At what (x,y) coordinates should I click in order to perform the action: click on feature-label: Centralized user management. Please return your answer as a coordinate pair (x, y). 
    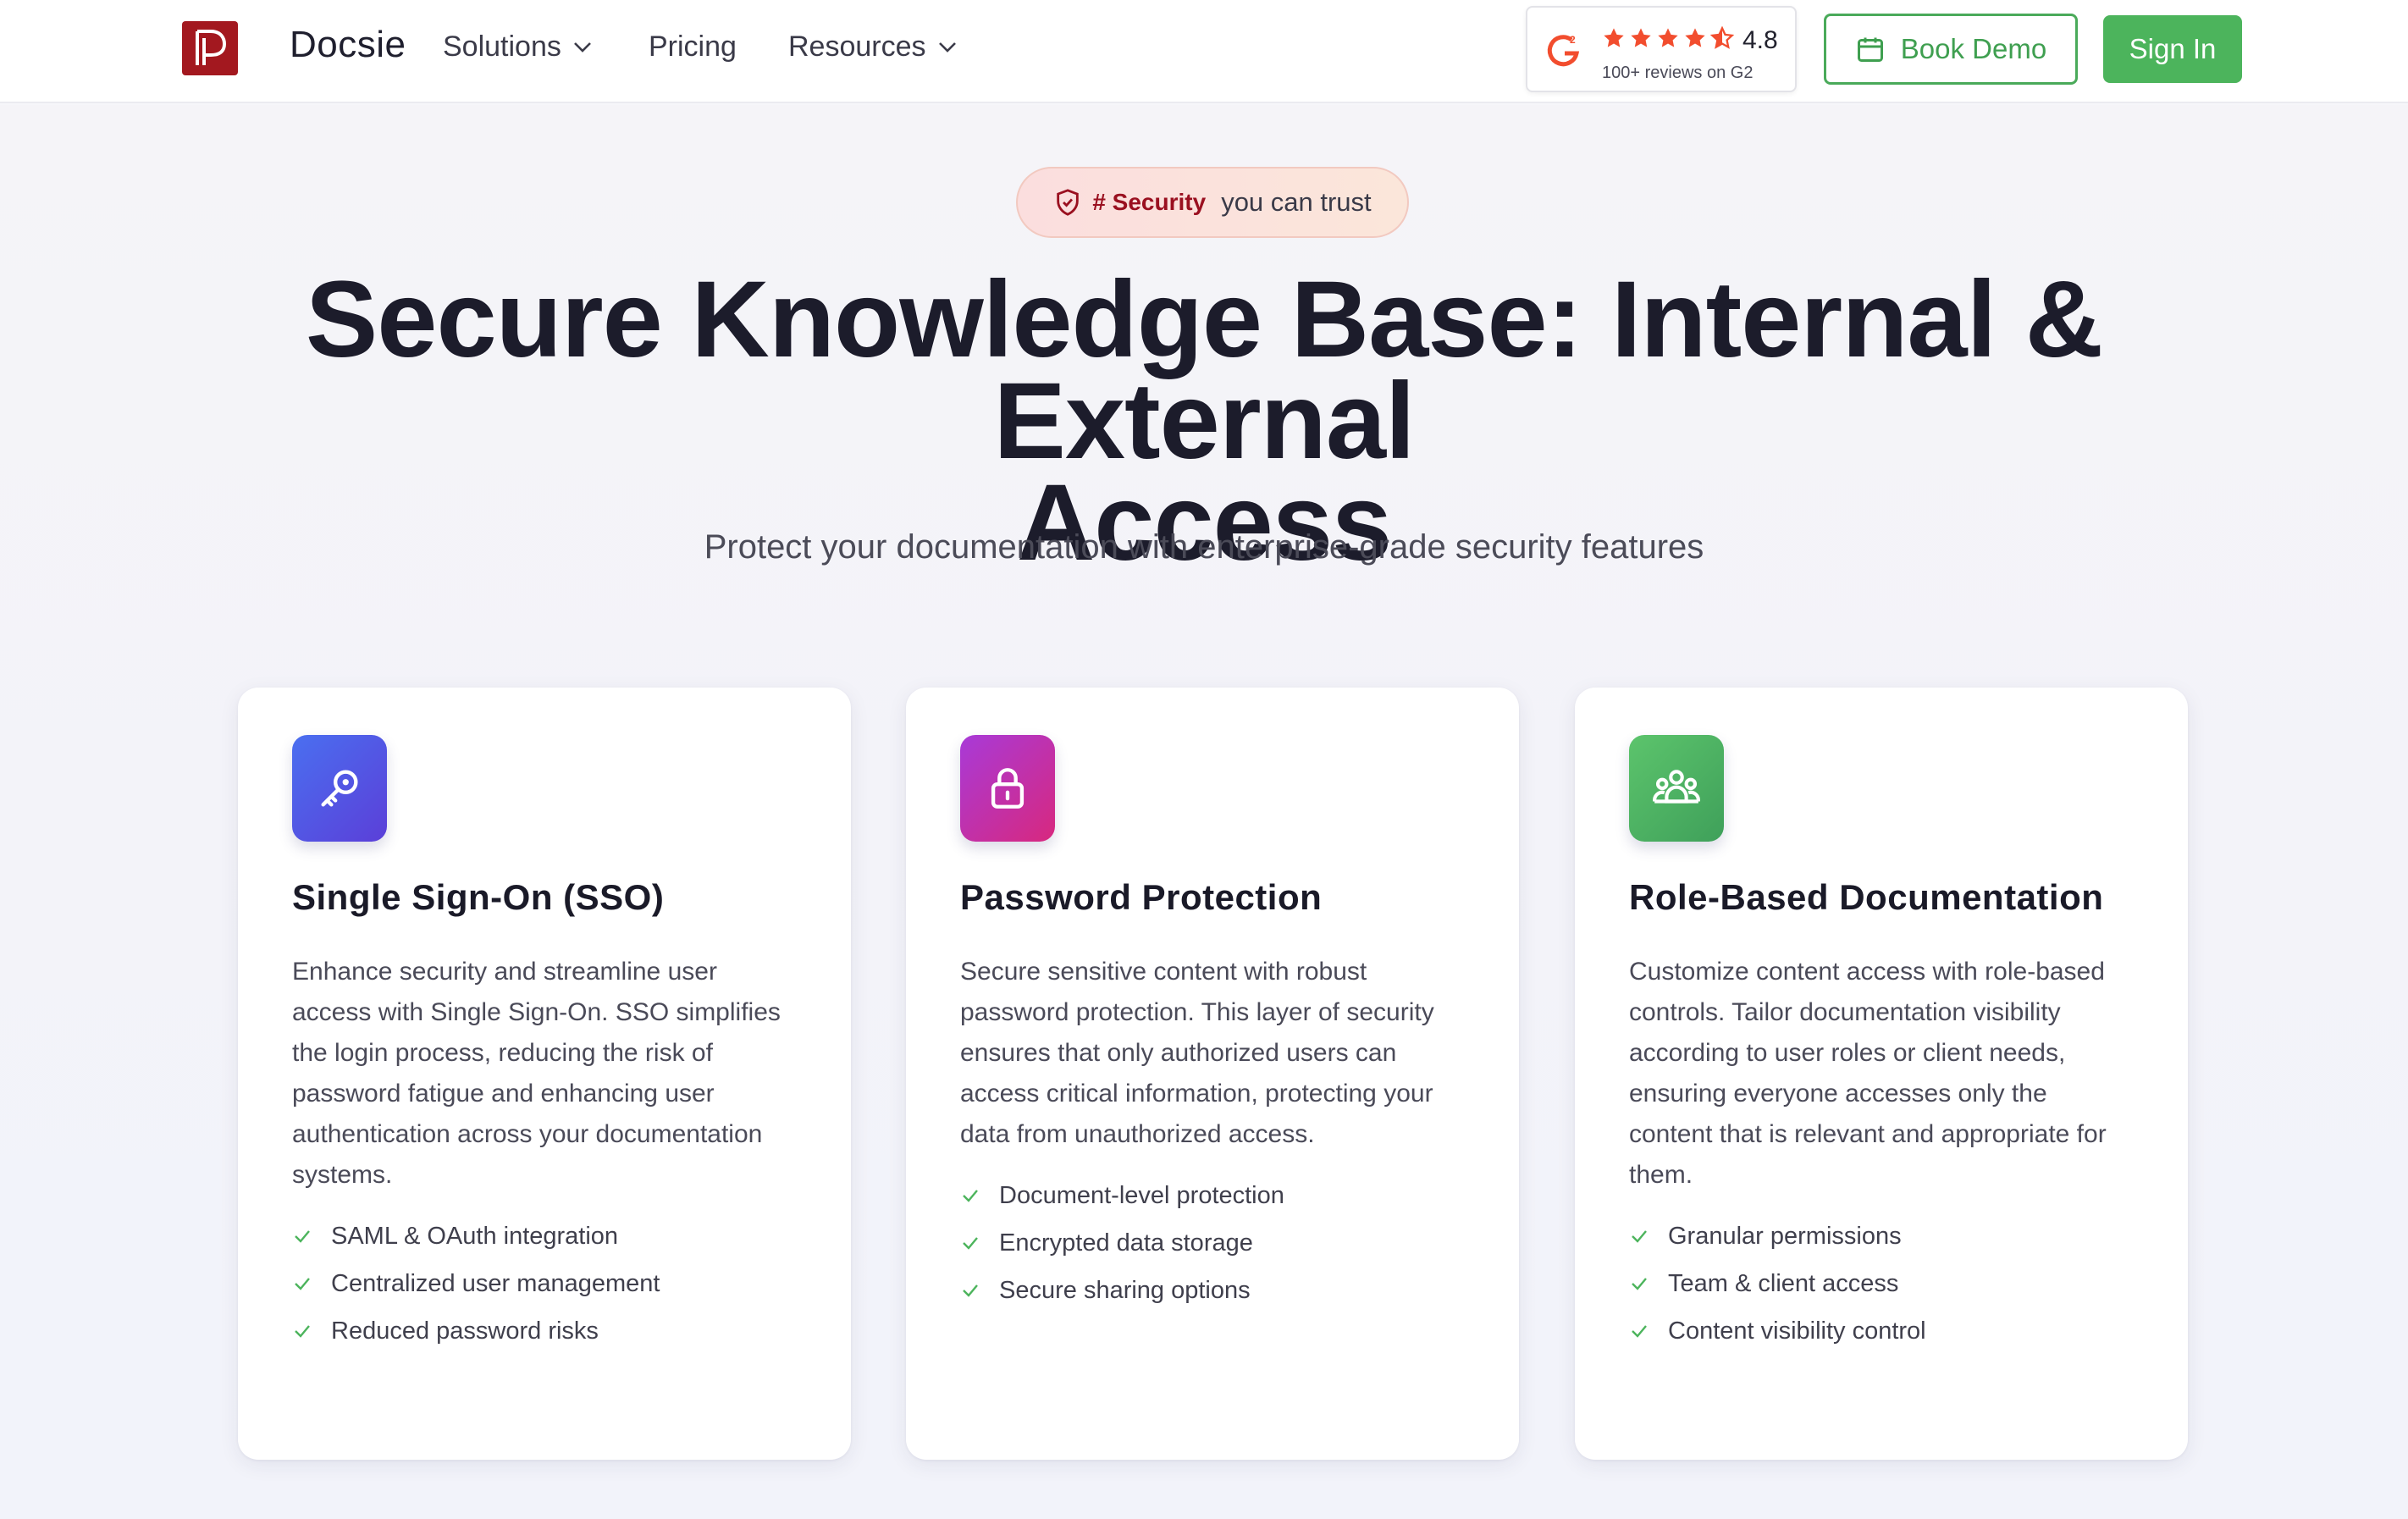
    Looking at the image, I should click on (495, 1283).